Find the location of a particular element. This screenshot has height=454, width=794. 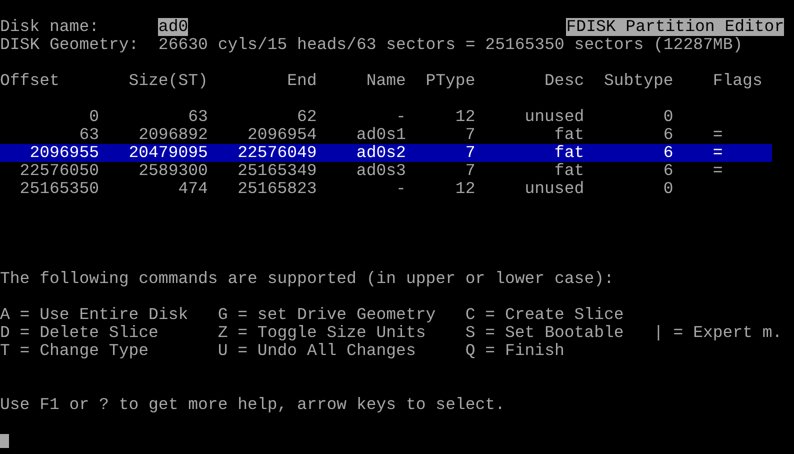

command-text: C = Create Slice is located at coordinates (544, 315).